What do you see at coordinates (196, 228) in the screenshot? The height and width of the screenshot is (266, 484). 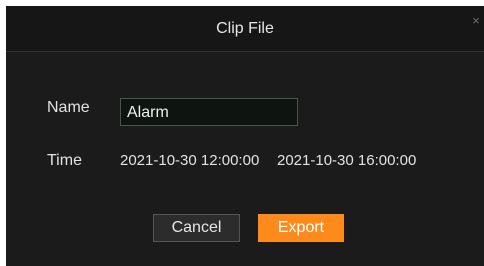 I see `cancel-button: Cancel` at bounding box center [196, 228].